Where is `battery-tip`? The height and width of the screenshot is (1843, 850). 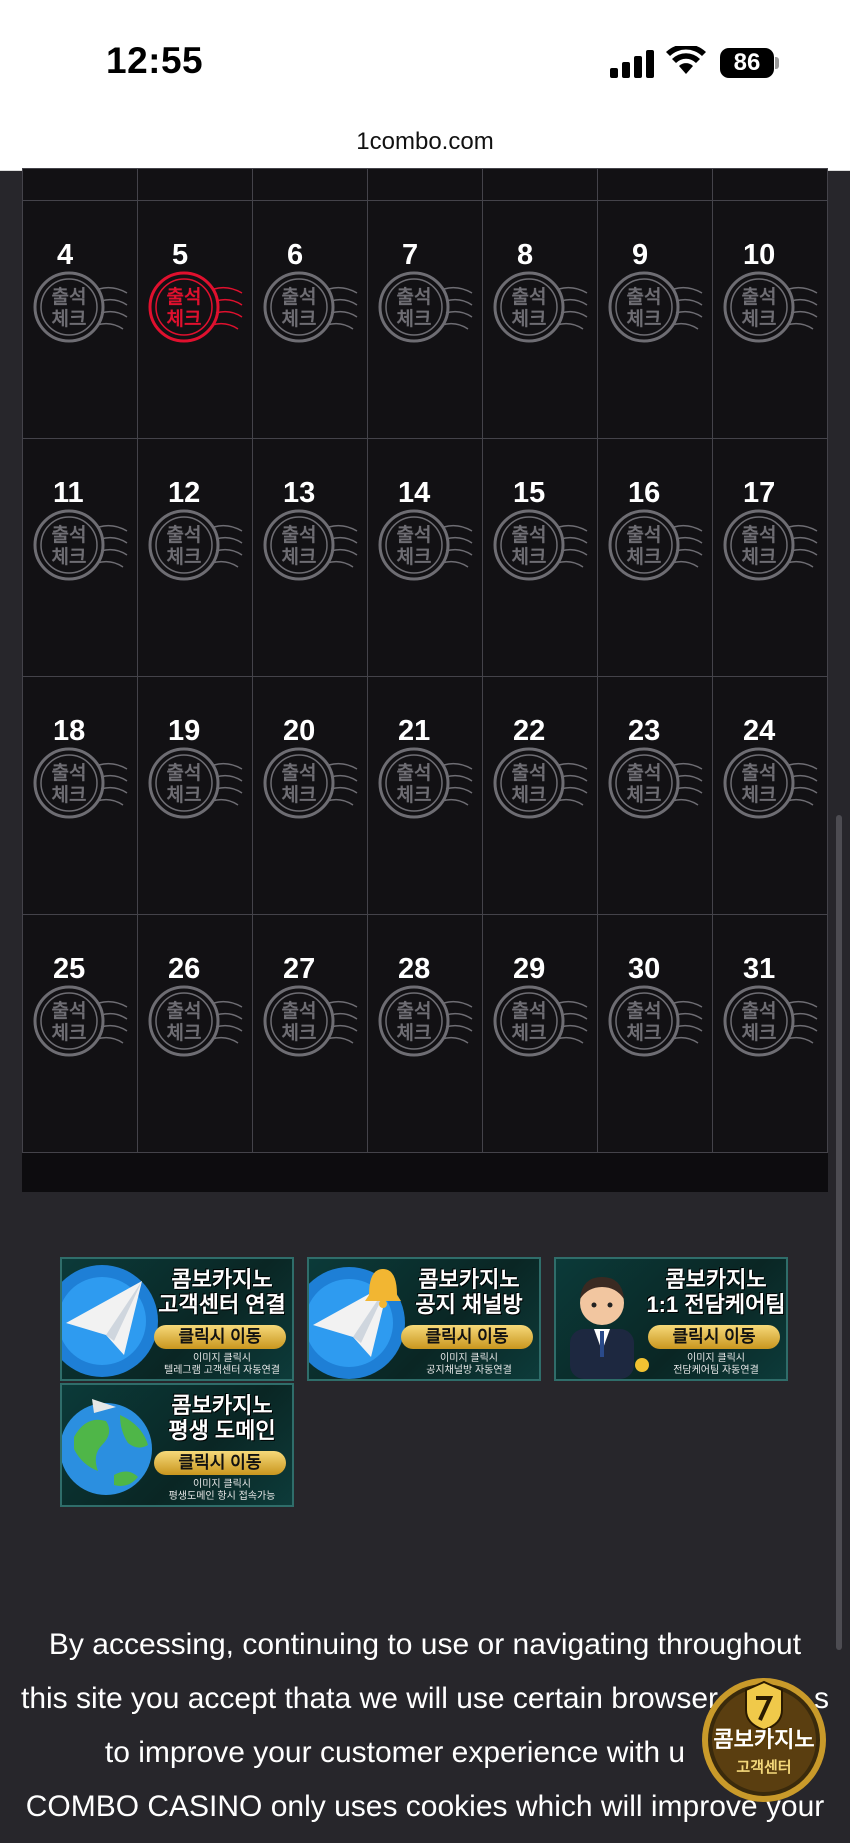 battery-tip is located at coordinates (777, 63).